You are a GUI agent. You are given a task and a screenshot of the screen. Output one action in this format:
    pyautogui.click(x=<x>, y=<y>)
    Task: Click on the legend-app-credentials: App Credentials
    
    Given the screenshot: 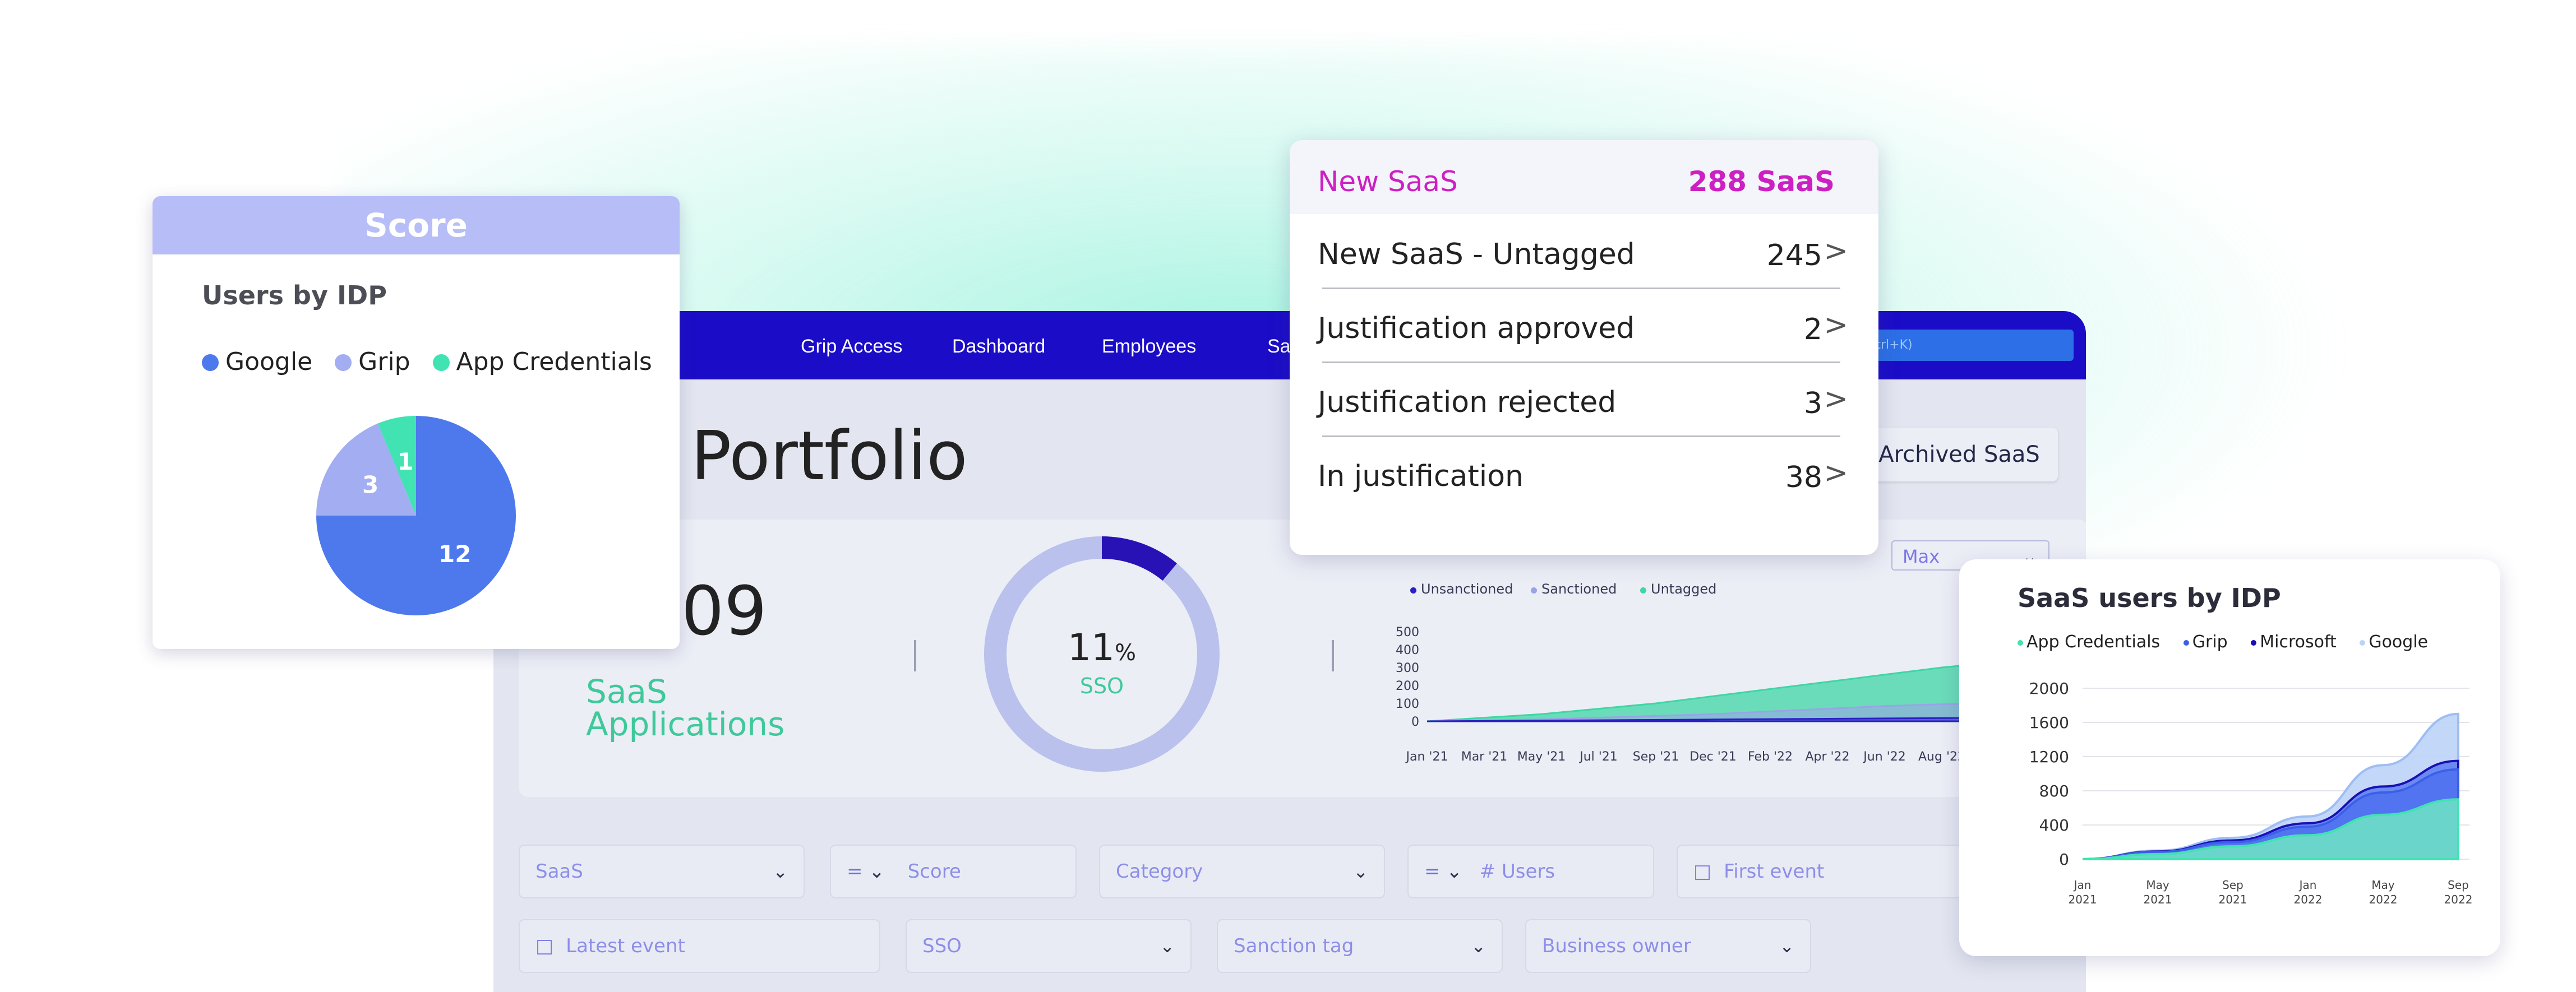 What is the action you would take?
    pyautogui.click(x=2089, y=642)
    